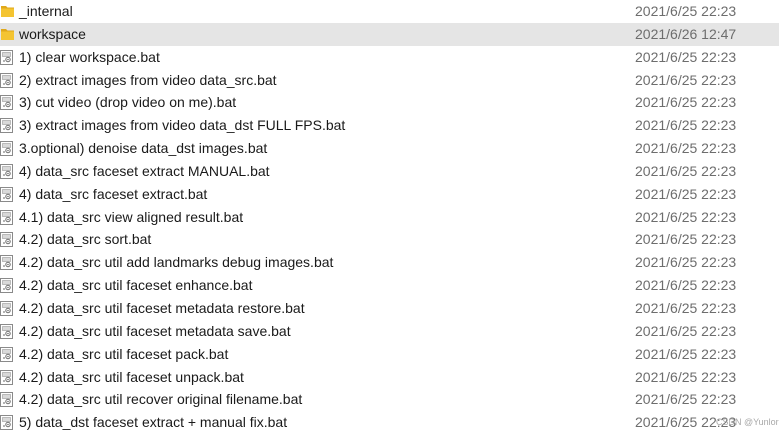 The height and width of the screenshot is (434, 779). Describe the element at coordinates (389, 34) in the screenshot. I see `folder-row: workspace 2021/6/26 12:47` at that location.